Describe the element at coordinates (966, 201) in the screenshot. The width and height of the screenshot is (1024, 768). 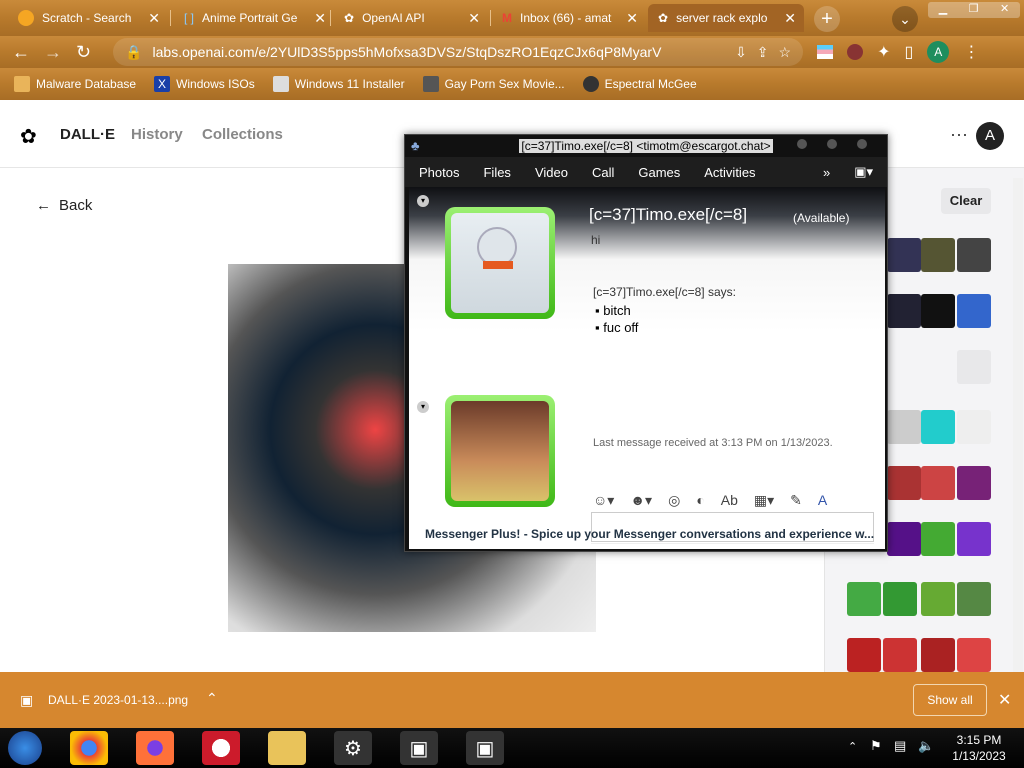
I see `clear-button: Clear` at that location.